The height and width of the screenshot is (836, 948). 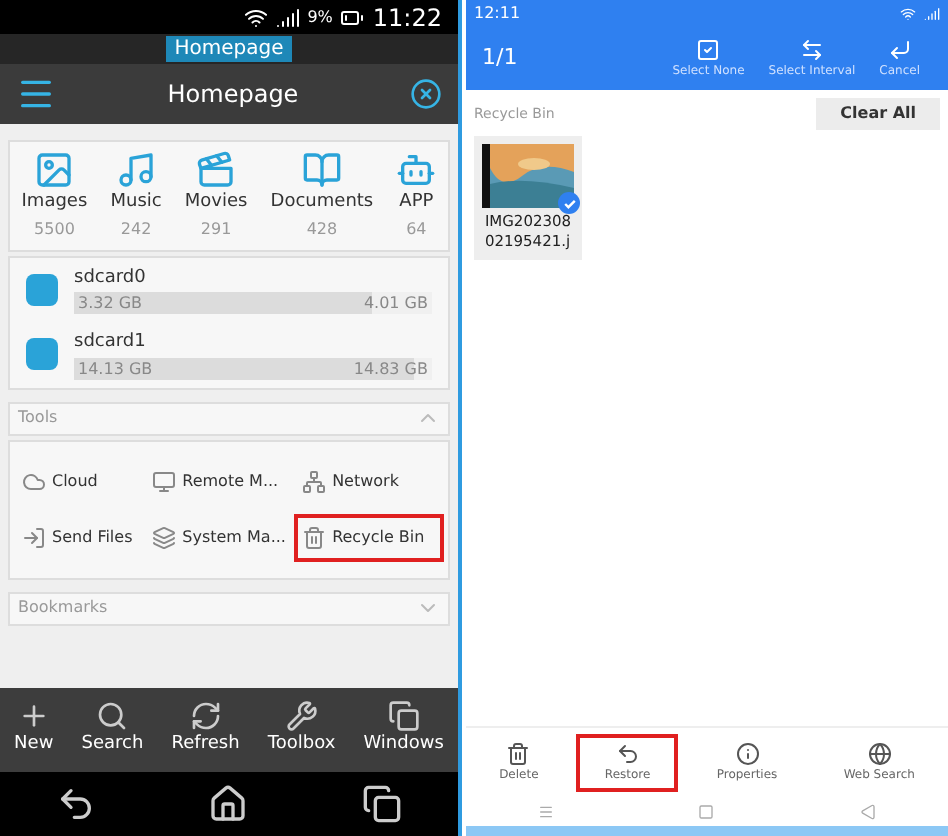 What do you see at coordinates (416, 170) in the screenshot?
I see `robot-icon` at bounding box center [416, 170].